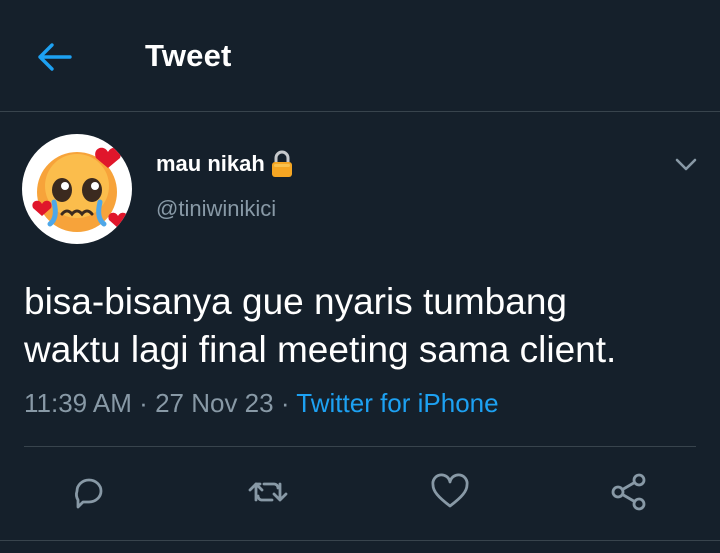  Describe the element at coordinates (216, 209) in the screenshot. I see `handle: @tiniwinikici` at that location.